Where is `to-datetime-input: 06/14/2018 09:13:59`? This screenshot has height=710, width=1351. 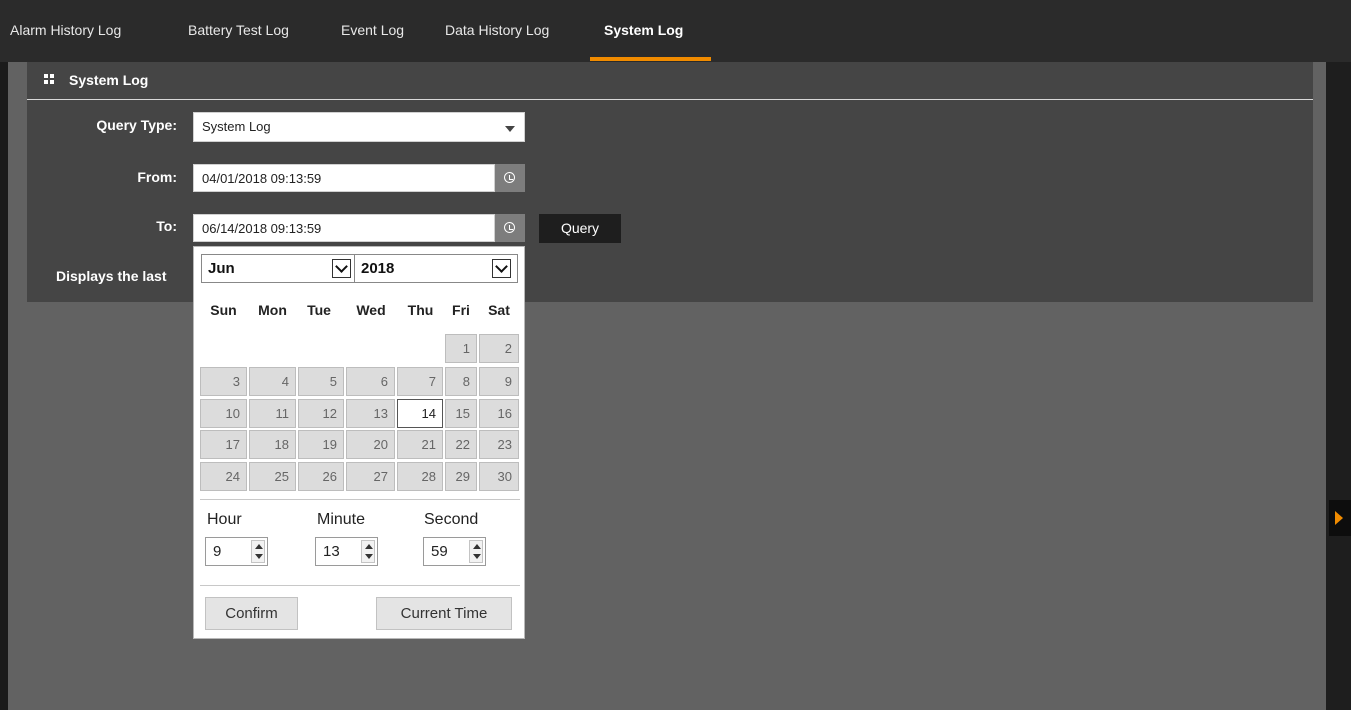
to-datetime-input: 06/14/2018 09:13:59 is located at coordinates (344, 228).